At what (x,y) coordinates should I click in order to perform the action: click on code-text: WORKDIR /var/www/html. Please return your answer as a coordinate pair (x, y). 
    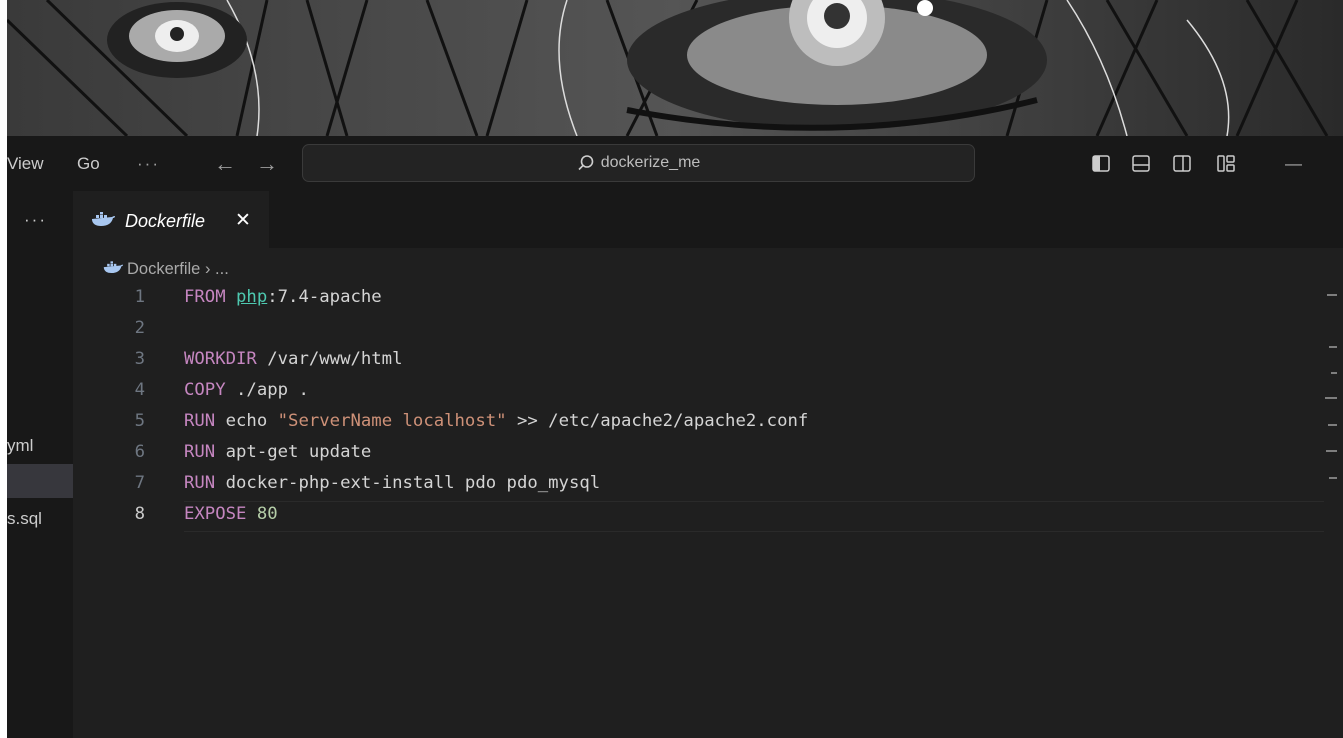
    Looking at the image, I should click on (293, 359).